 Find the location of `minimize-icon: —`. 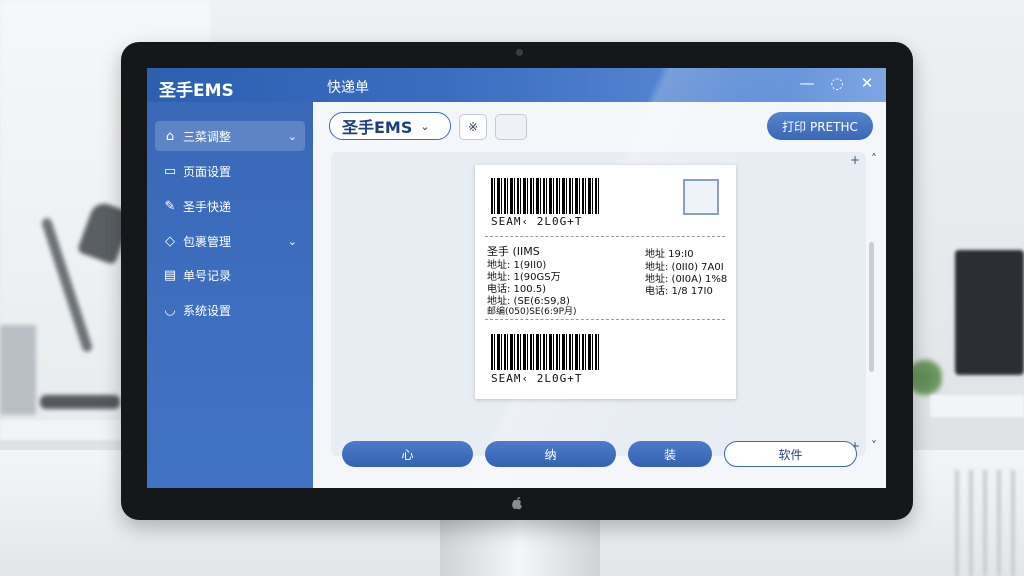

minimize-icon: — is located at coordinates (807, 83).